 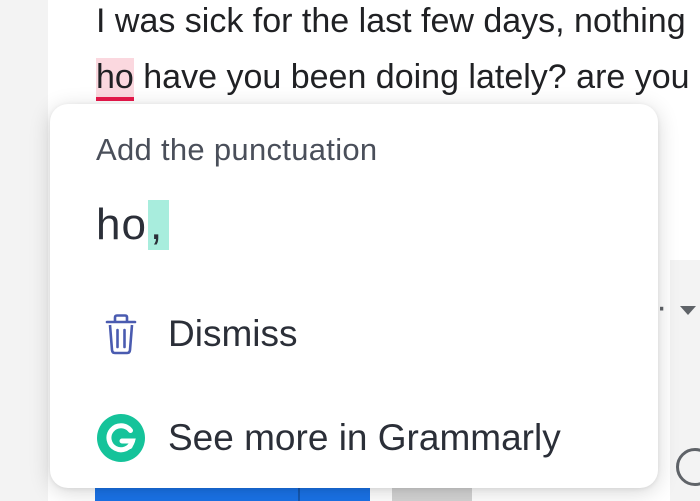 I want to click on grammarly-logo-icon, so click(x=121, y=438).